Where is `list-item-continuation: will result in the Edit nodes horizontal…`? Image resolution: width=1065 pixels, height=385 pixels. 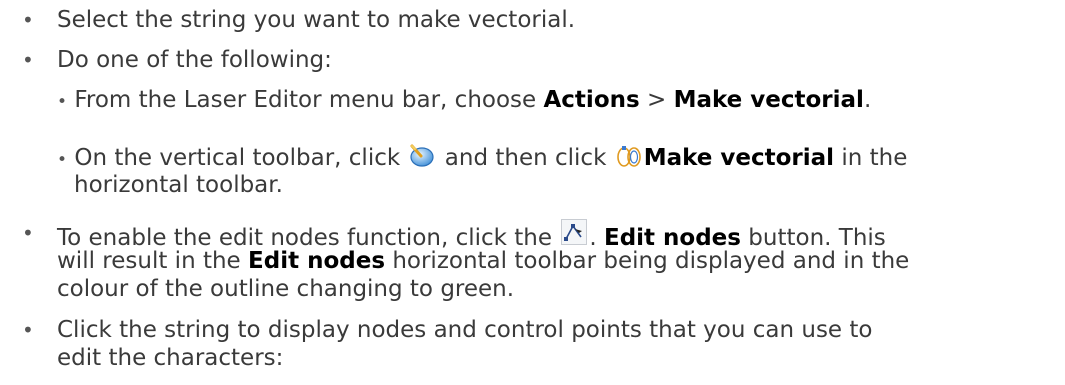 list-item-continuation: will result in the Edit nodes horizontal… is located at coordinates (483, 261).